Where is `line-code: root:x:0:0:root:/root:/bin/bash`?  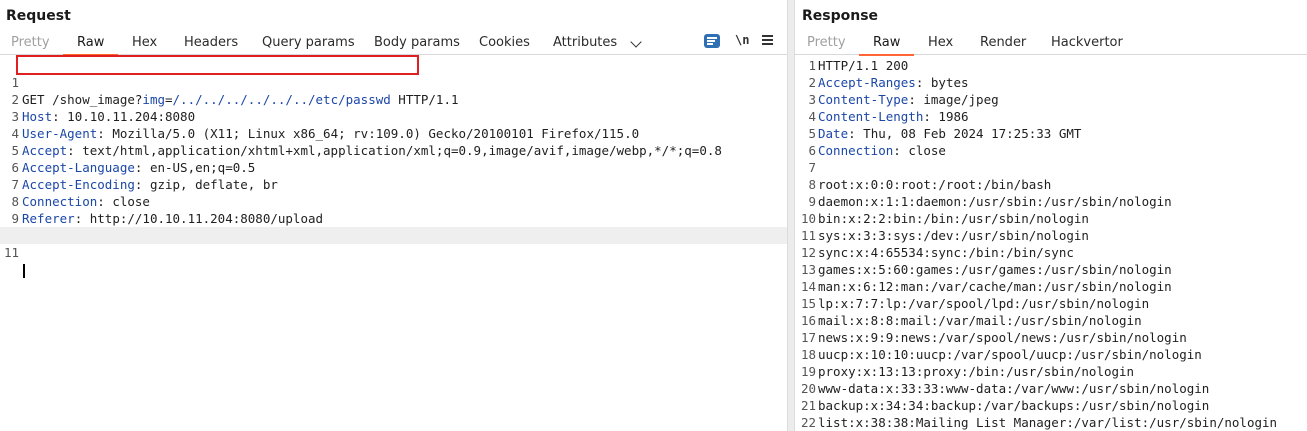
line-code: root:x:0:0:root:/root:/bin/bash is located at coordinates (935, 184).